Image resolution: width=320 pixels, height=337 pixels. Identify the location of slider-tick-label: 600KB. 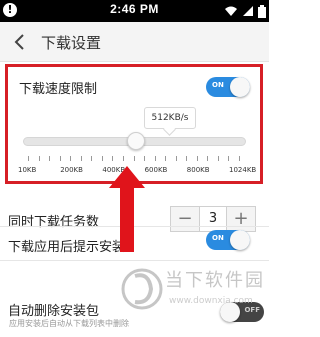
(156, 170).